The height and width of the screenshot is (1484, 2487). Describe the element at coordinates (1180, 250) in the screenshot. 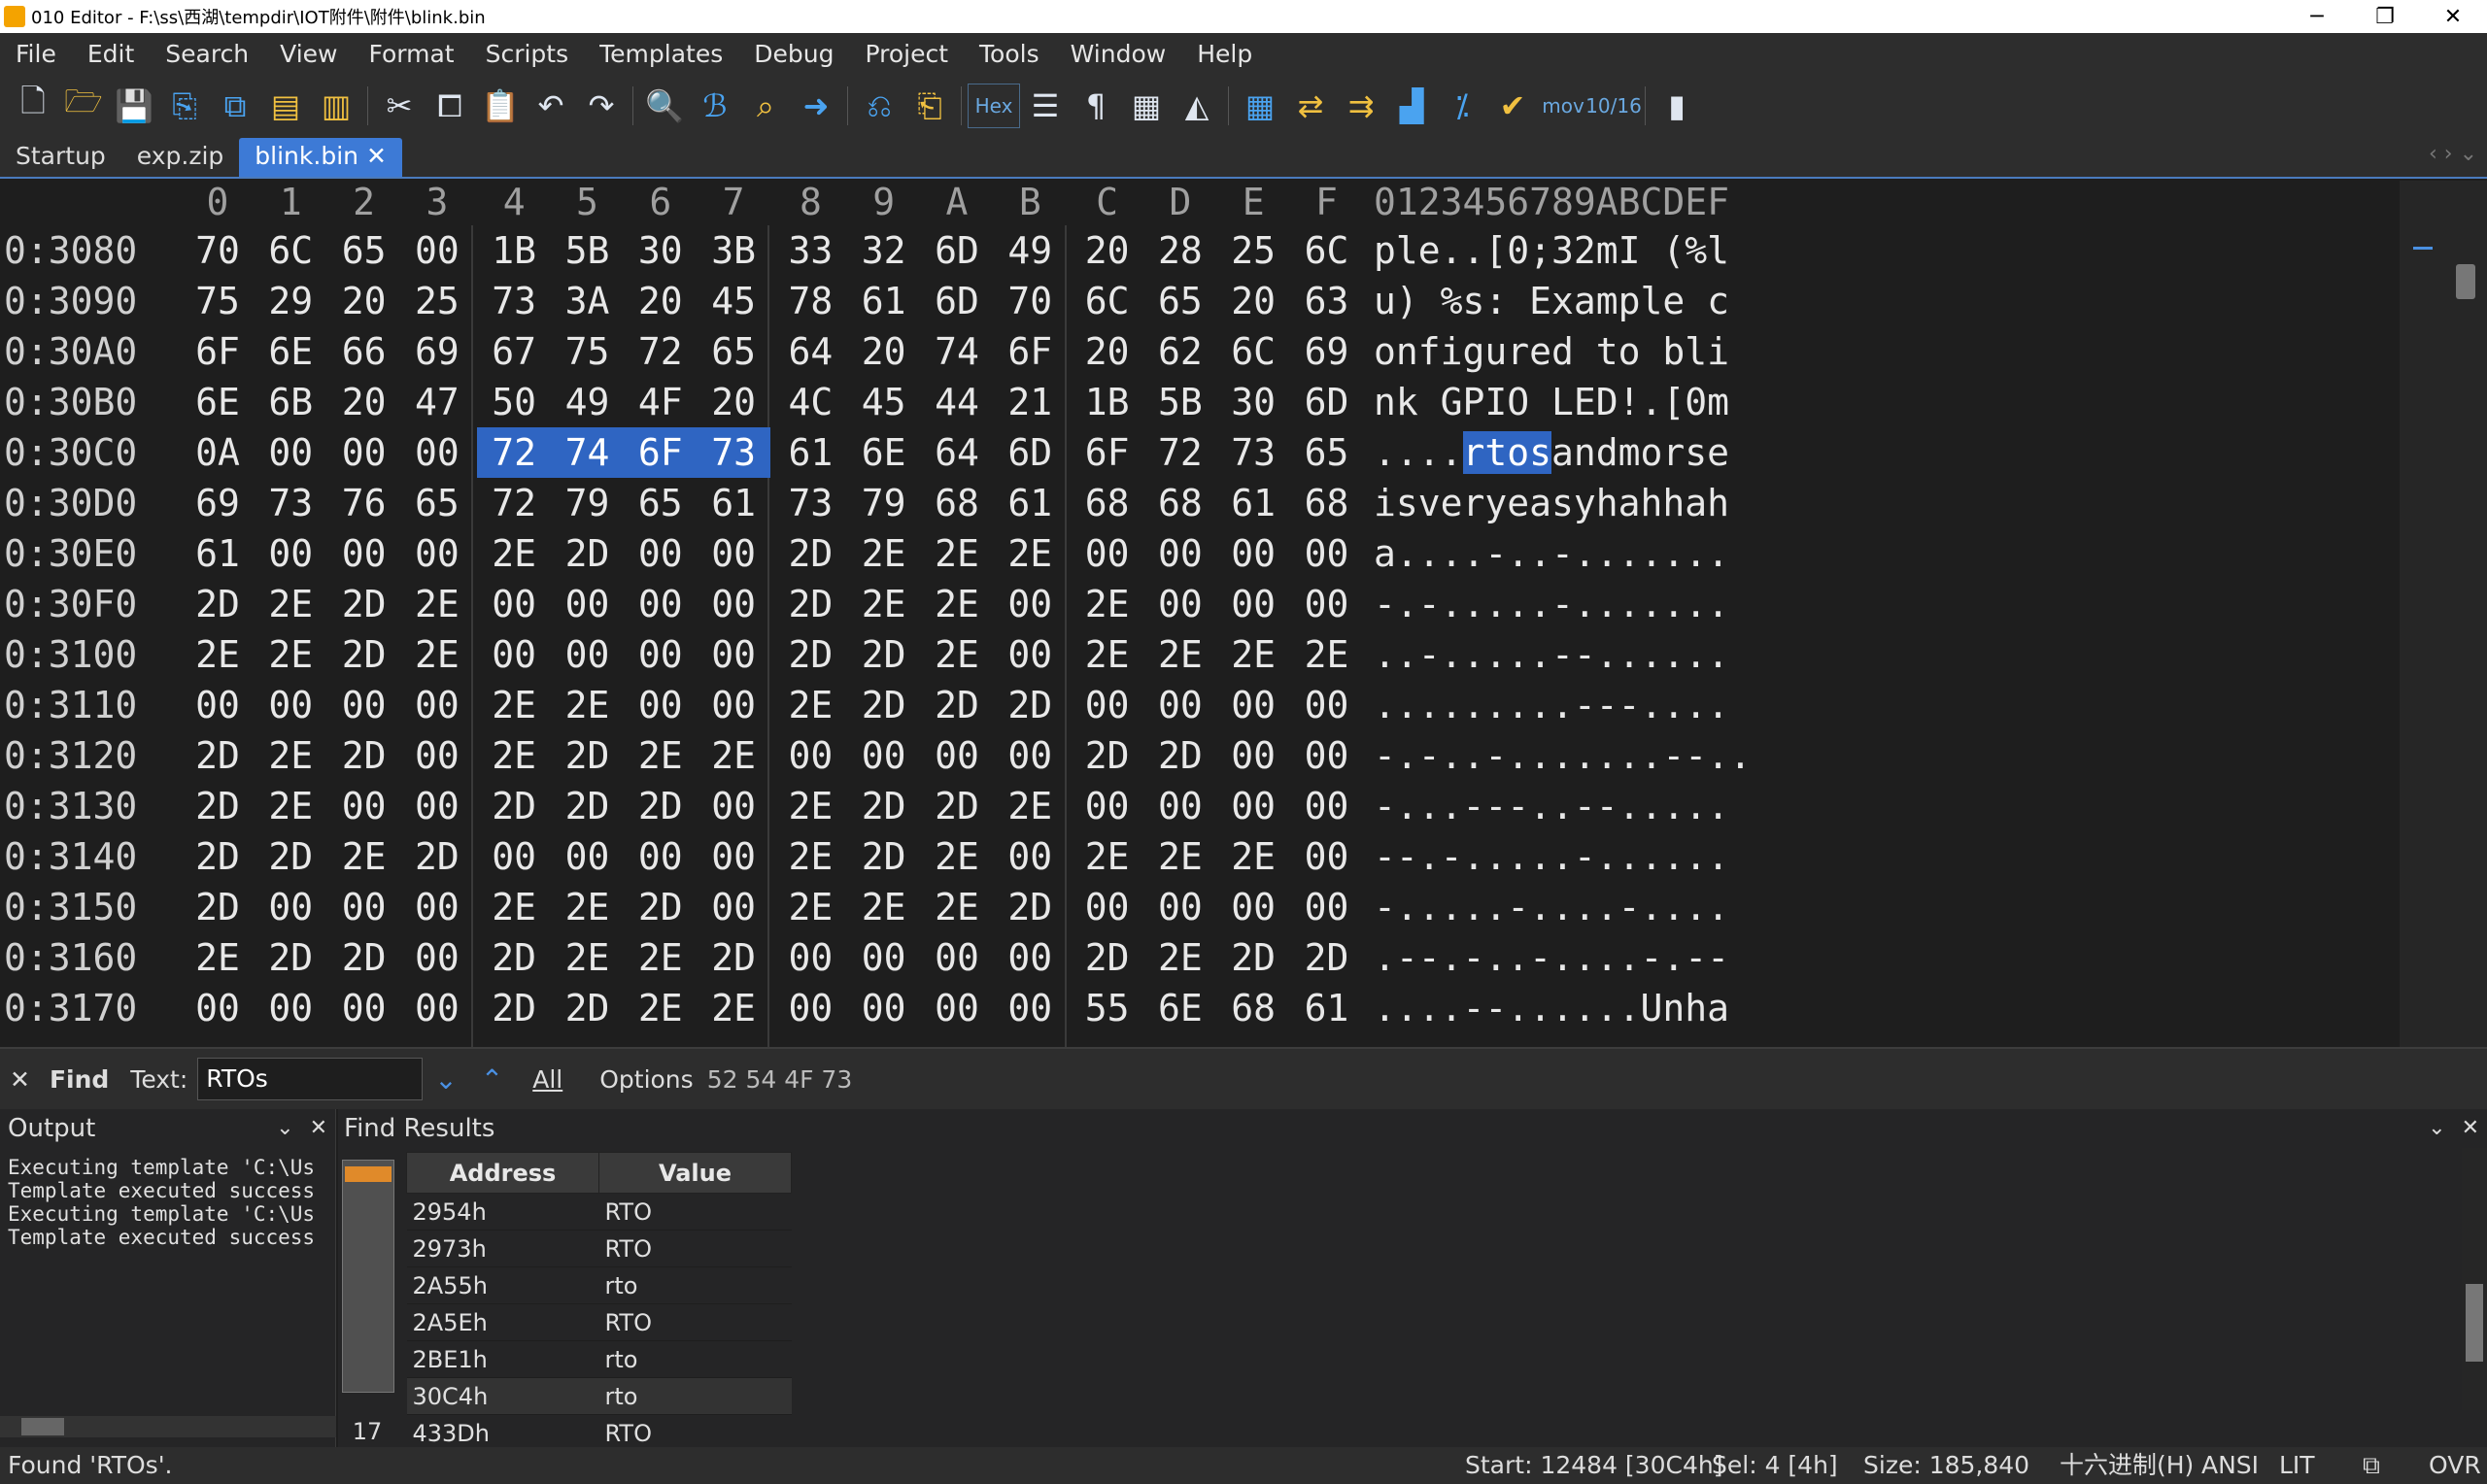

I see `hex-byte: 28` at that location.